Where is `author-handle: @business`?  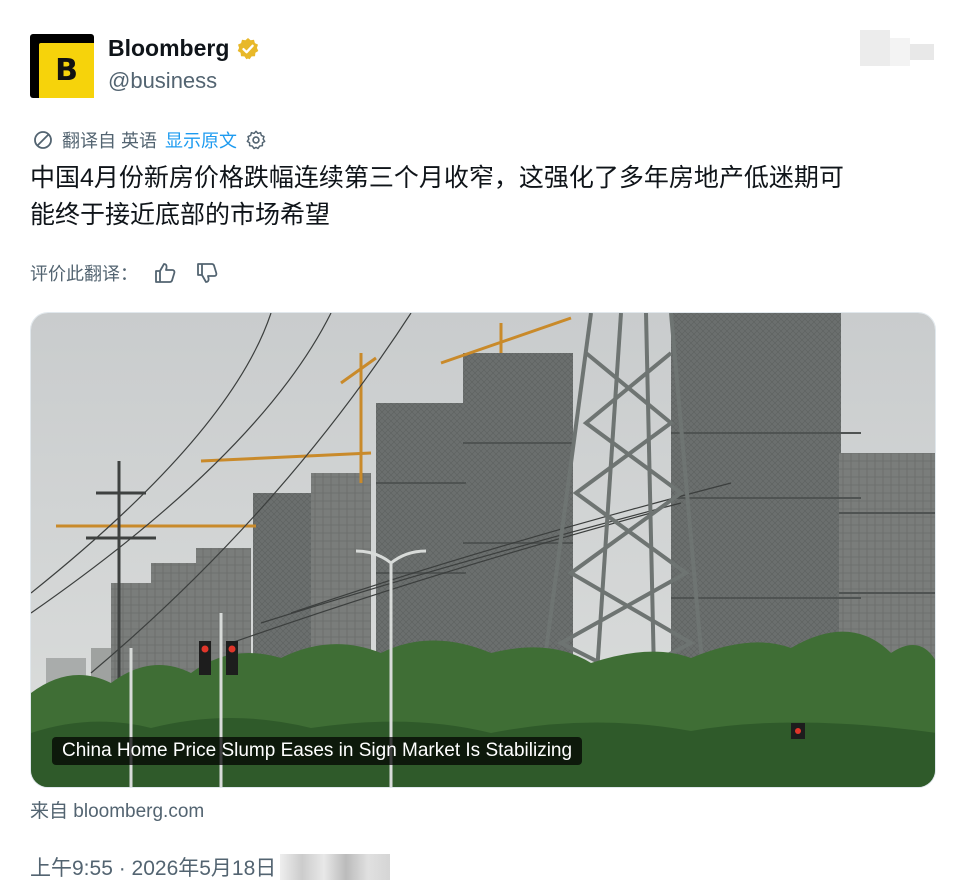
author-handle: @business is located at coordinates (162, 81).